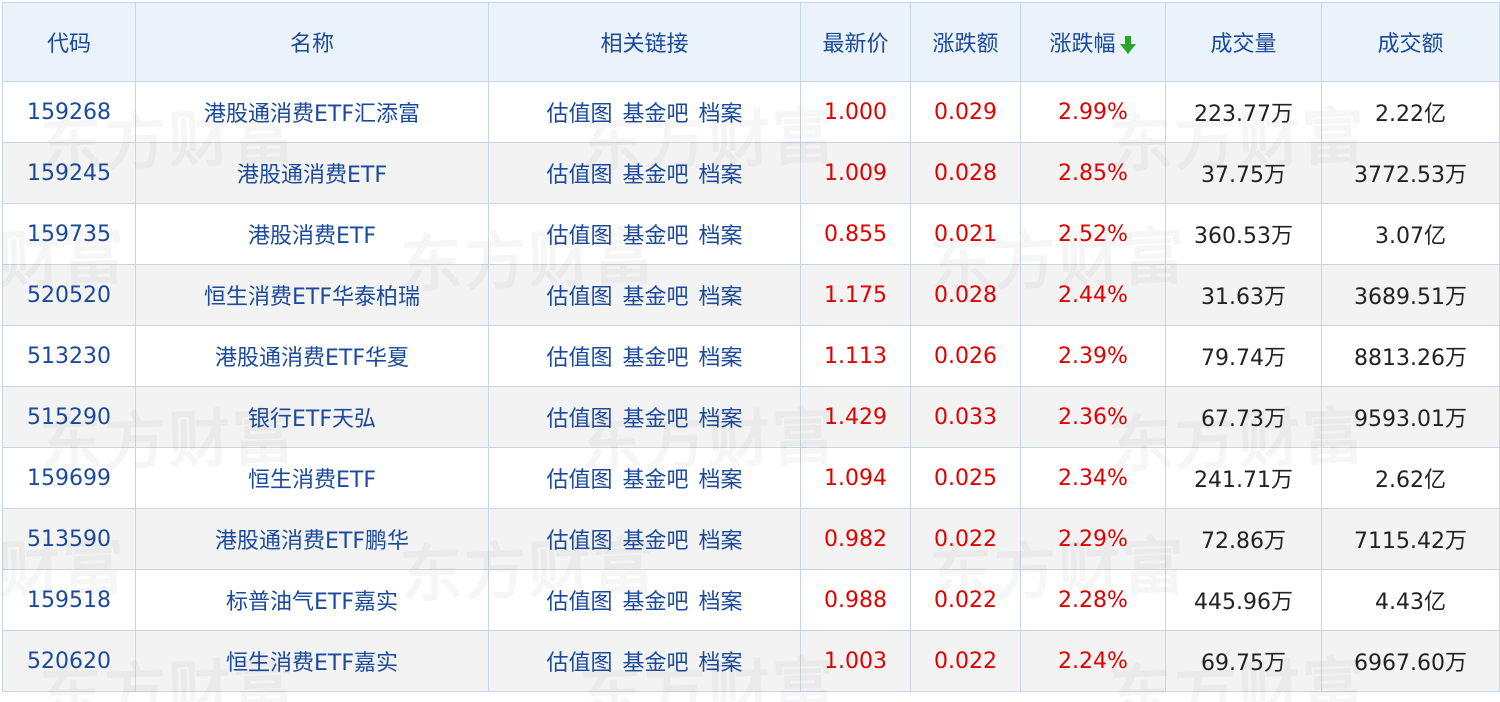 The width and height of the screenshot is (1500, 702). Describe the element at coordinates (1243, 173) in the screenshot. I see `cell-volume: 37.75万` at that location.